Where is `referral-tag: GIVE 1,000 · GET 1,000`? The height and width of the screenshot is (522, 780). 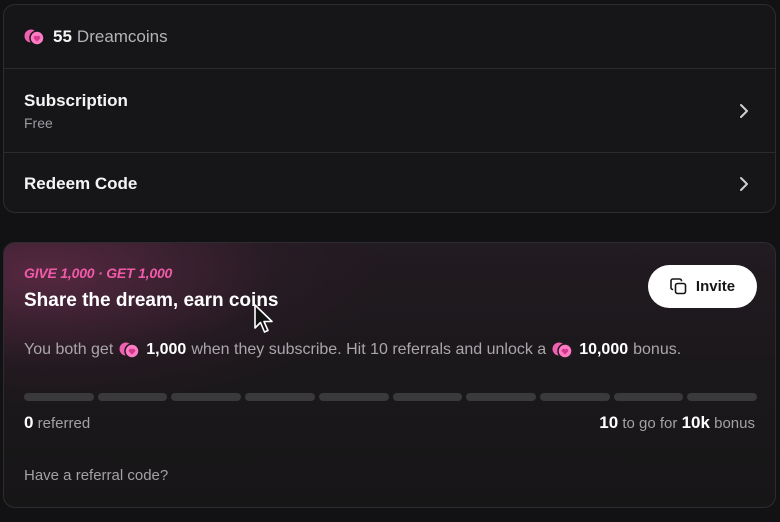
referral-tag: GIVE 1,000 · GET 1,000 is located at coordinates (98, 273).